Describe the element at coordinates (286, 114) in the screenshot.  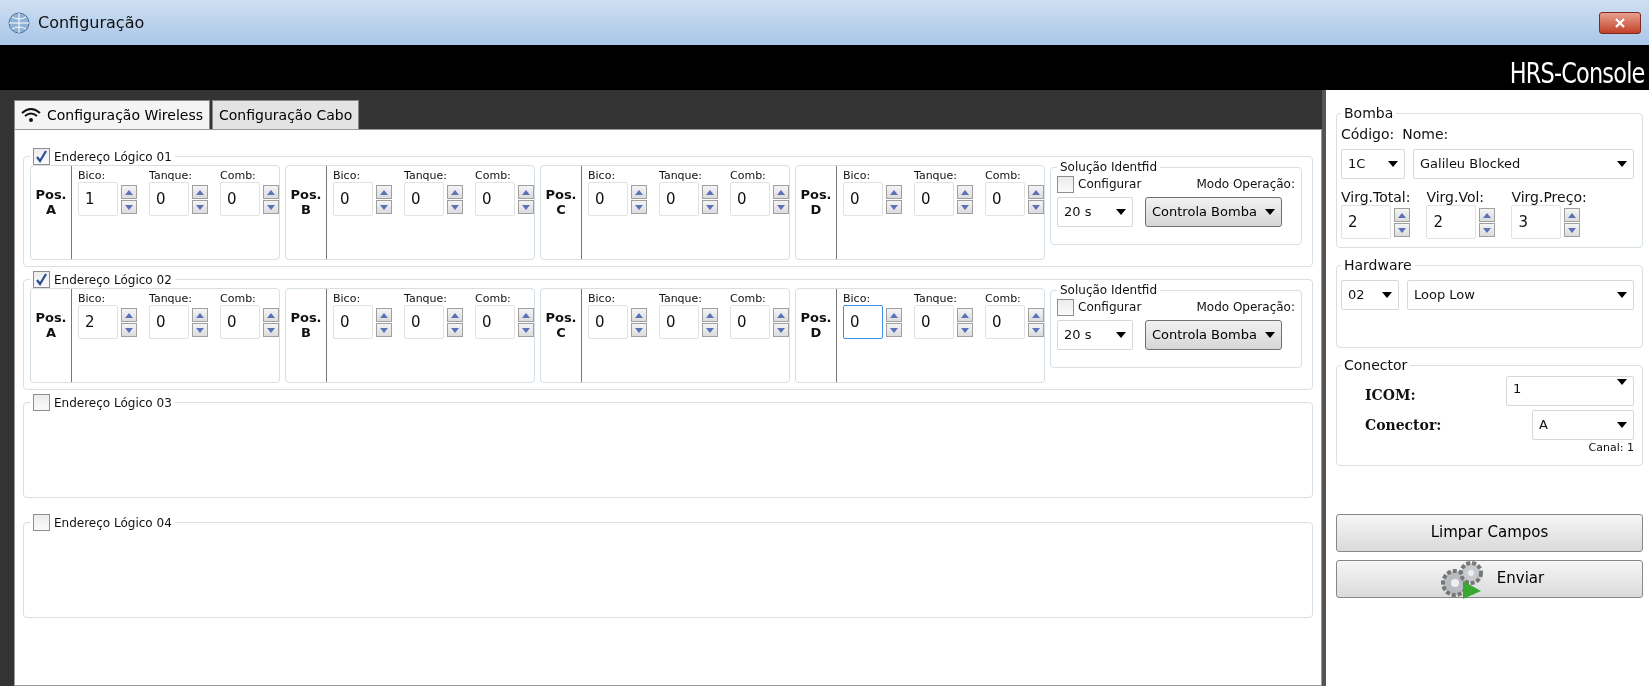
I see `tab: Configuração Cabo` at that location.